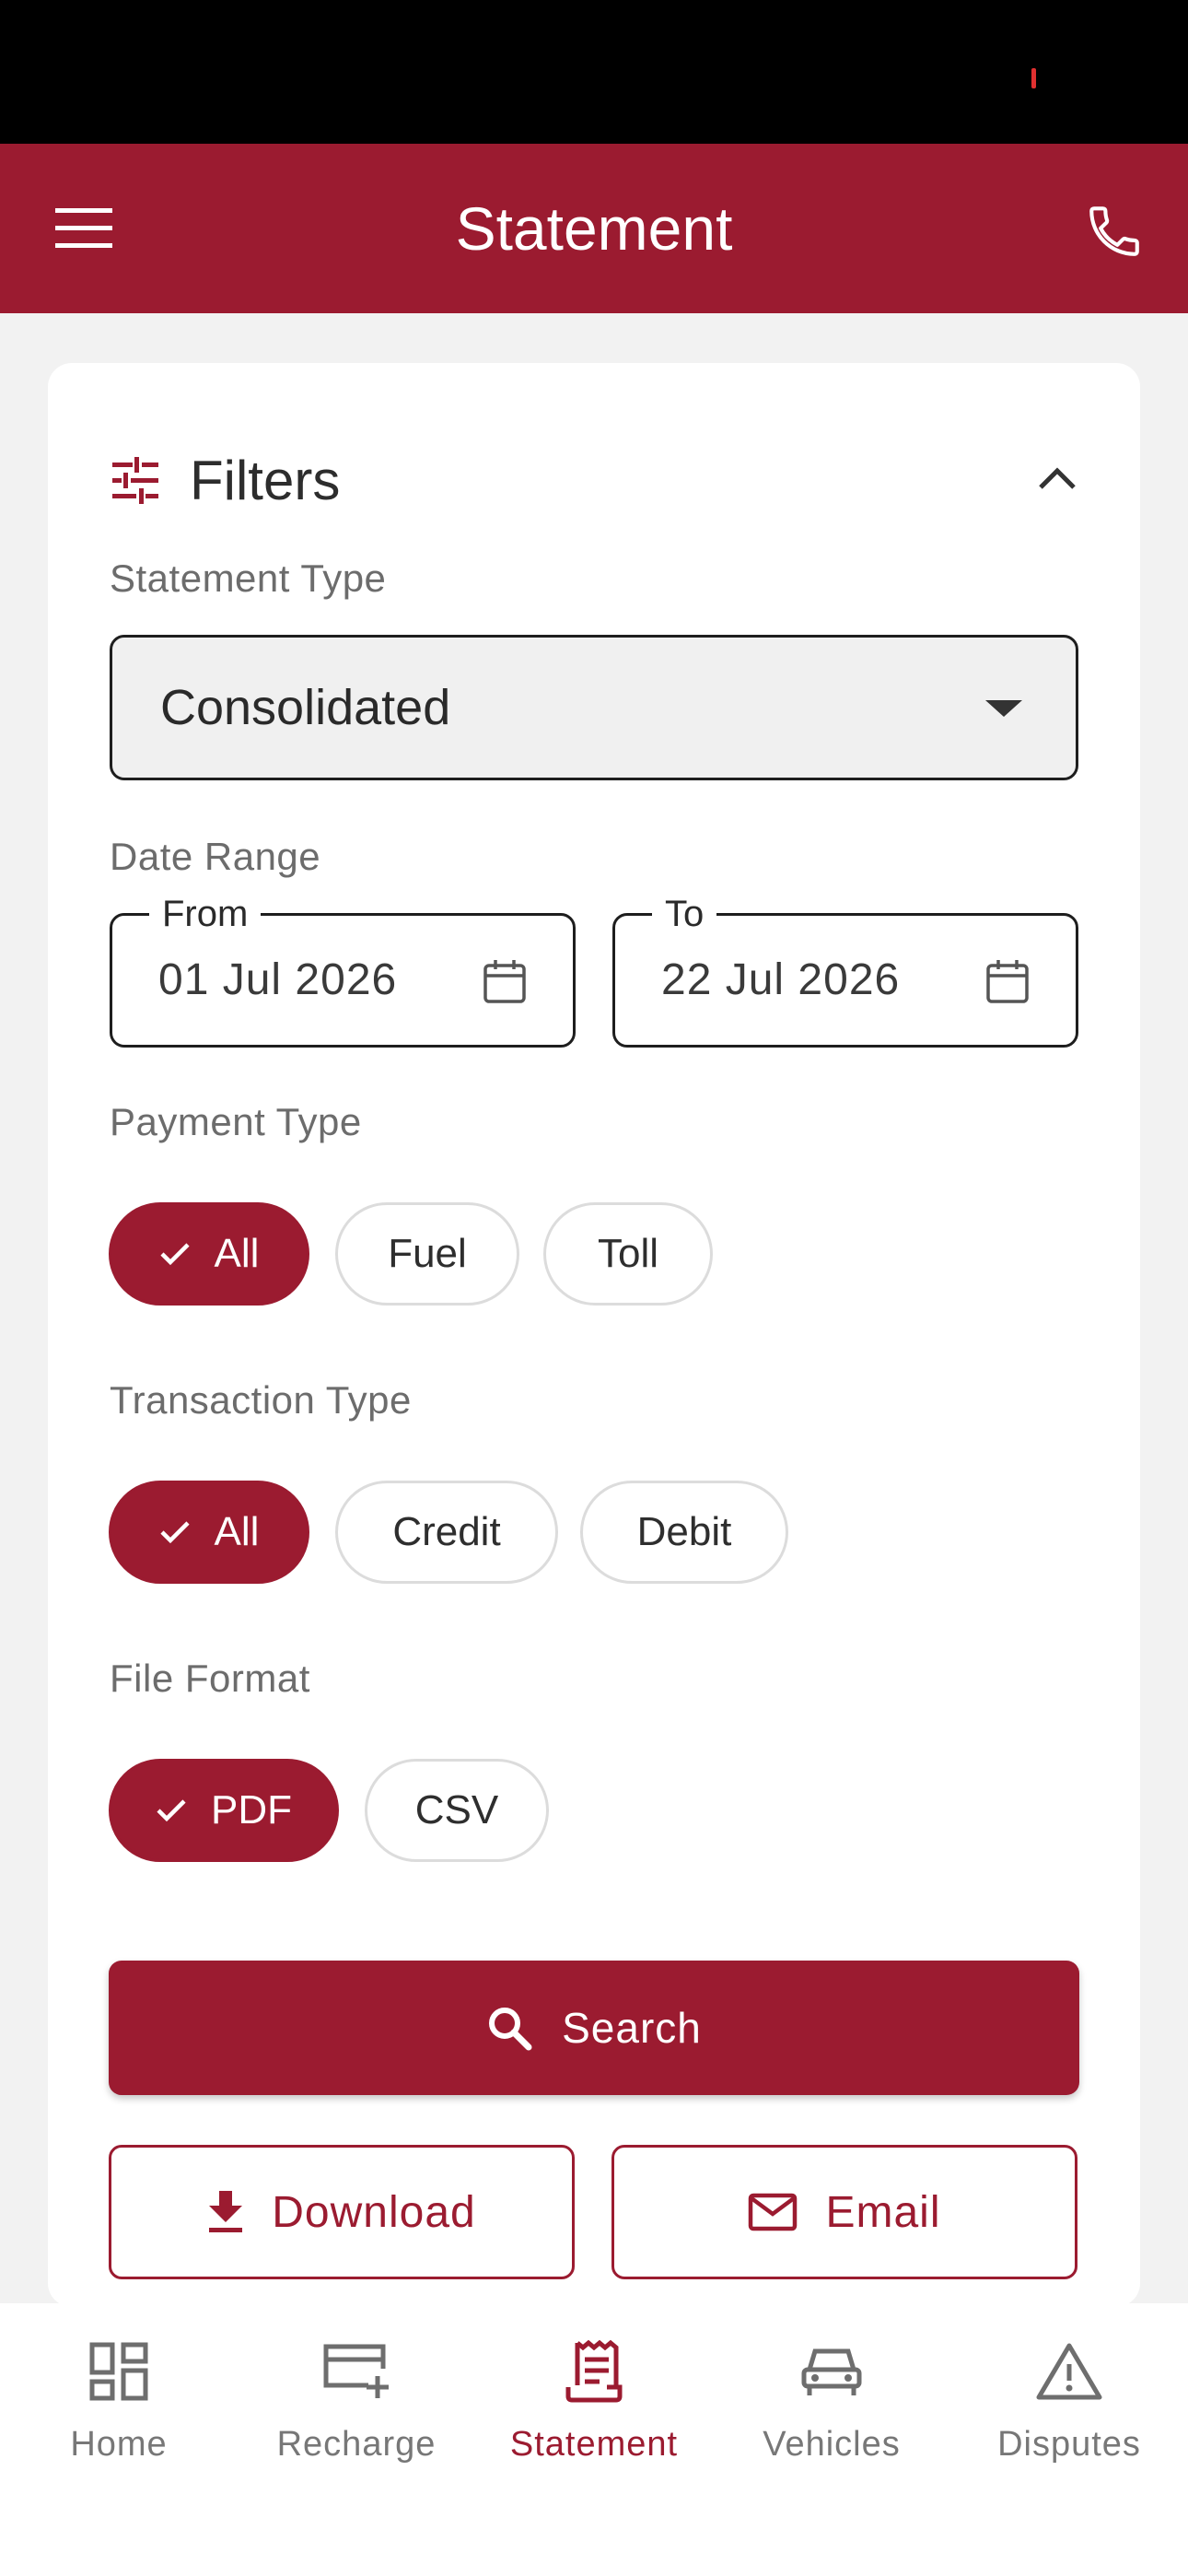 This screenshot has width=1188, height=2576. Describe the element at coordinates (119, 2409) in the screenshot. I see `nav-item-home: Home` at that location.